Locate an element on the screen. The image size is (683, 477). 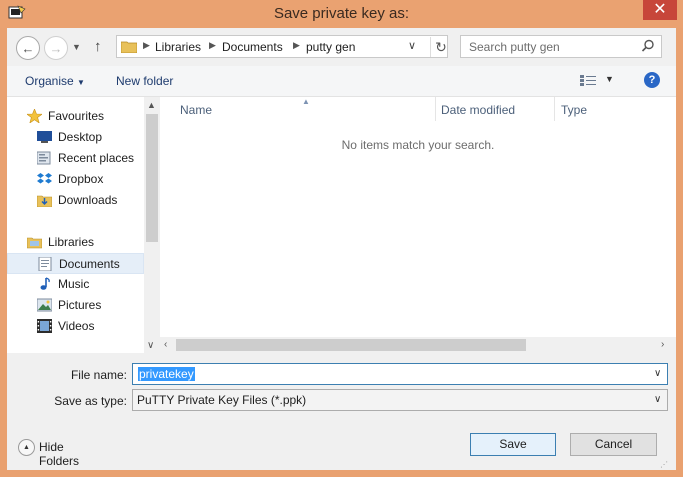
organise-menu: Organise ▼ is located at coordinates (55, 81).